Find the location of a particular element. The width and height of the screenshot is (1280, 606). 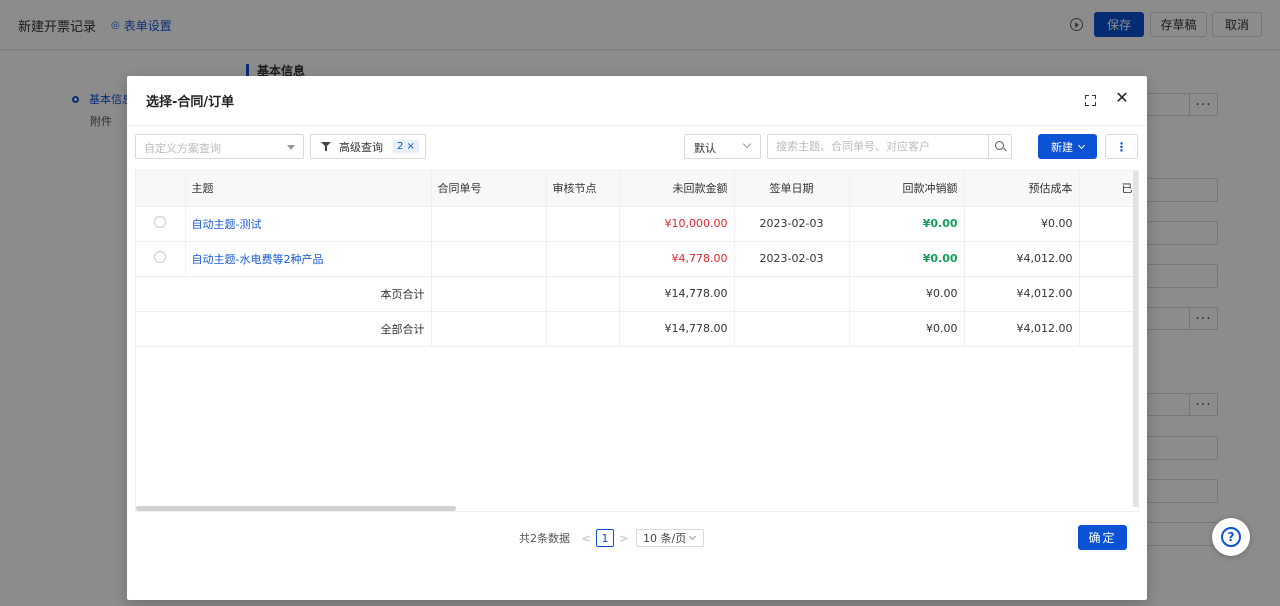

est-cost-cell: ¥4,012.00 is located at coordinates (1022, 259).